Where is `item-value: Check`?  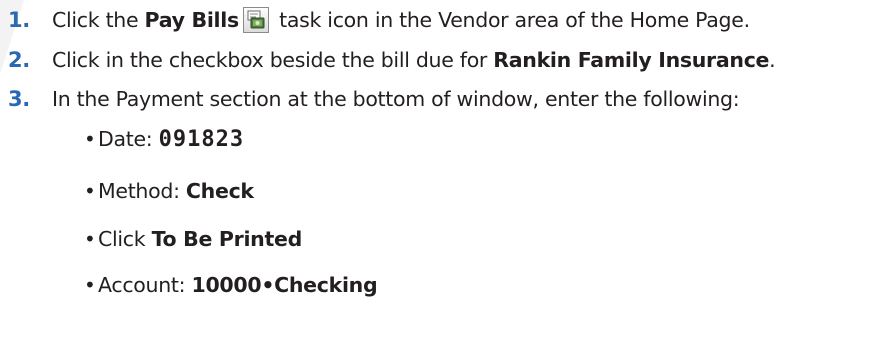 item-value: Check is located at coordinates (219, 191).